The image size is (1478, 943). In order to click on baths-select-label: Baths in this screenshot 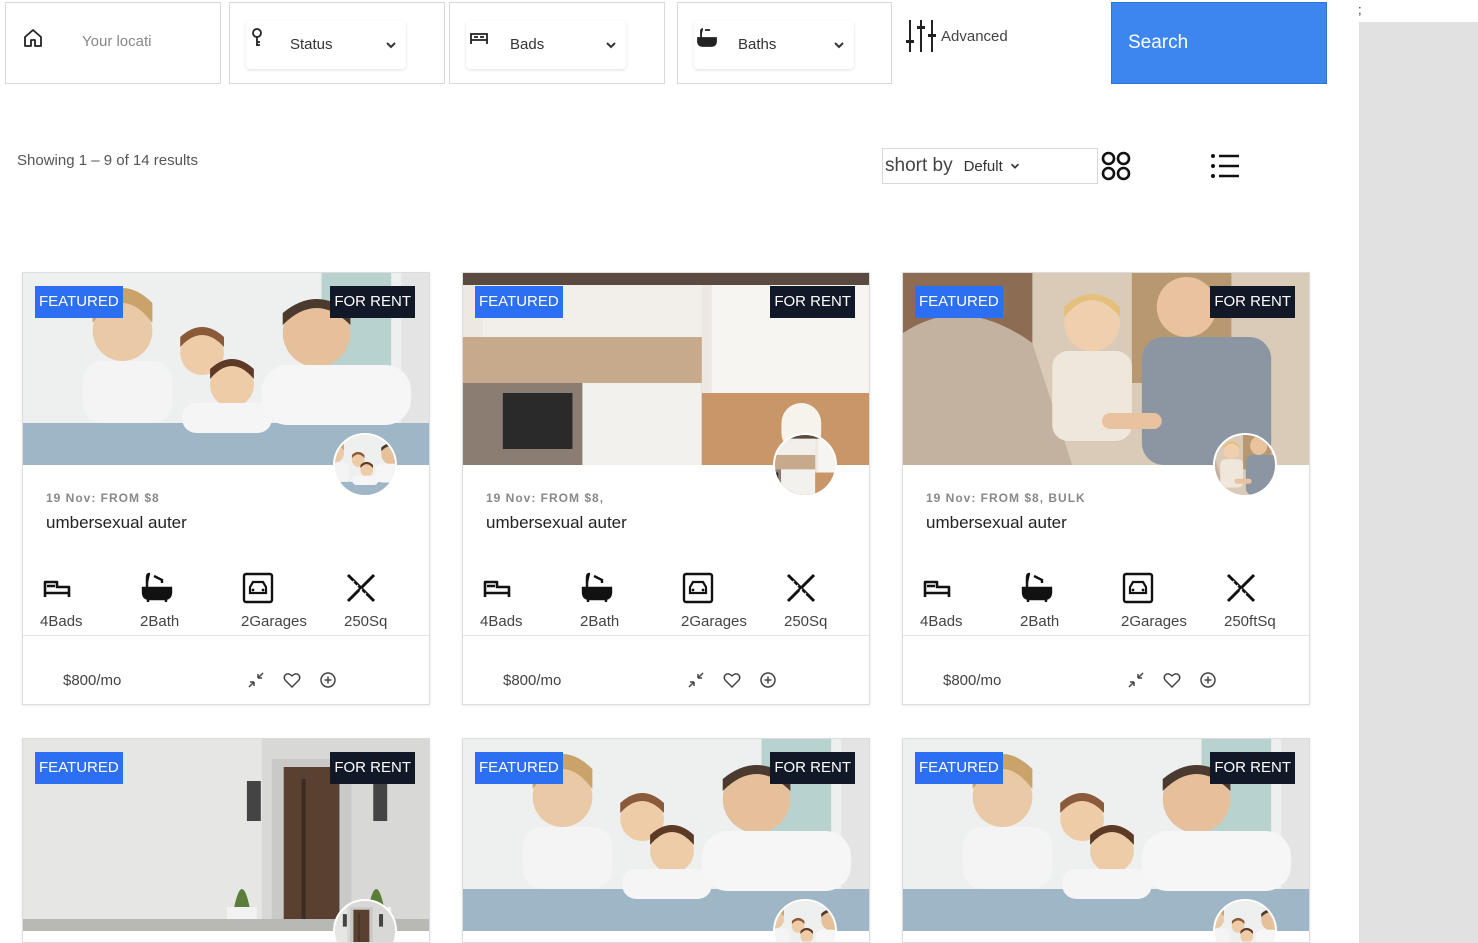, I will do `click(757, 44)`.